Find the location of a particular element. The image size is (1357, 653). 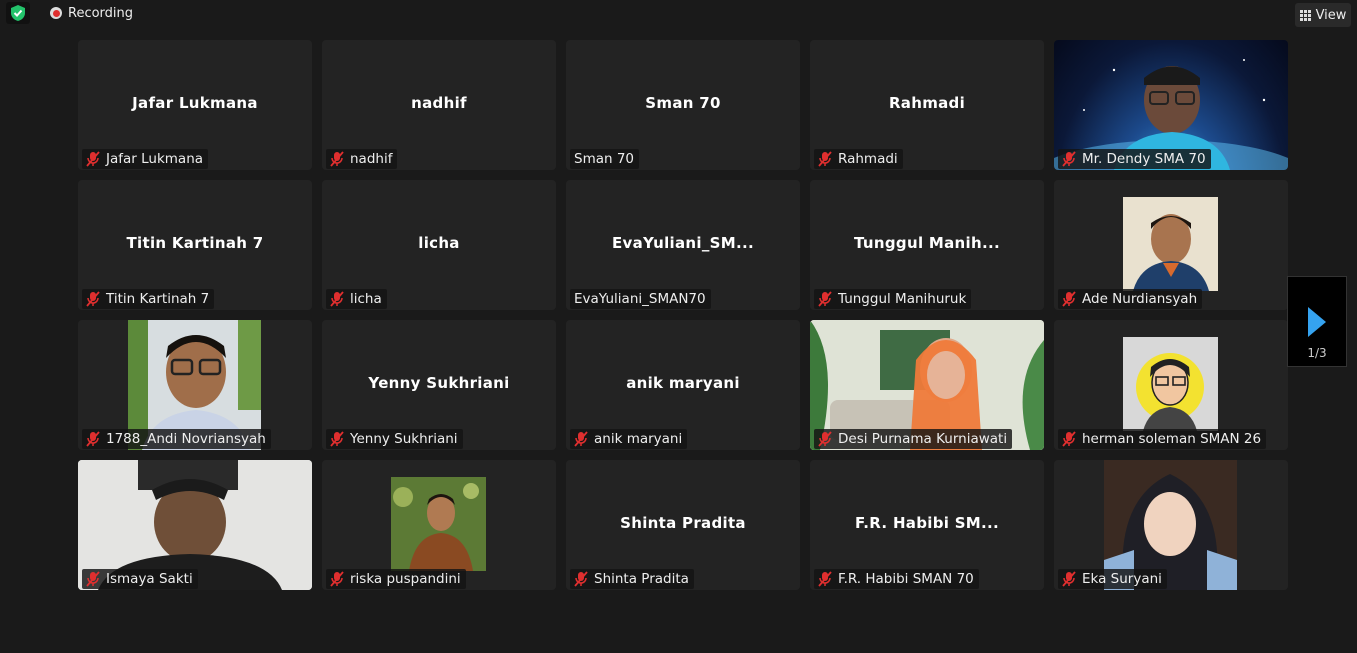

participant-name: EvaYuliani_SMAN70 is located at coordinates (640, 299).